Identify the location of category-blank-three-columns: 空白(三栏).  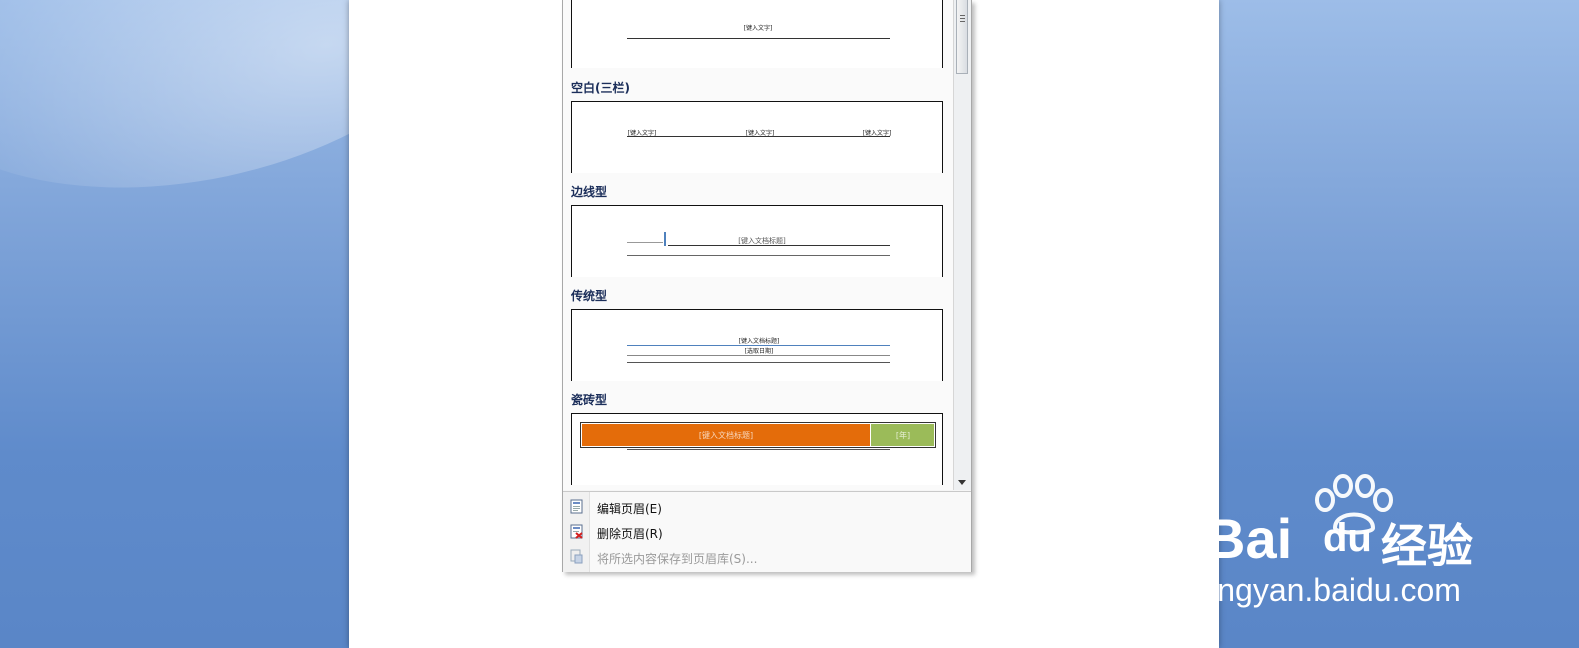
(600, 88).